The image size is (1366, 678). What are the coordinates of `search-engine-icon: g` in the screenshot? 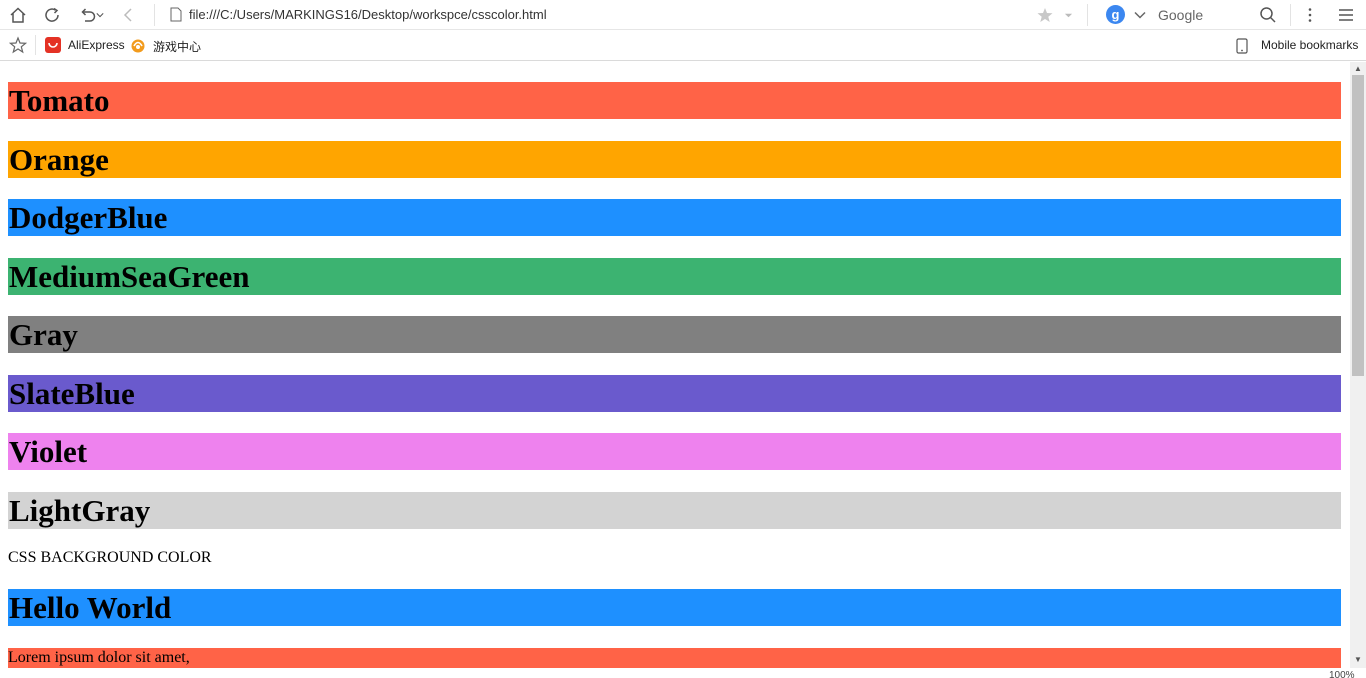 It's located at (1115, 14).